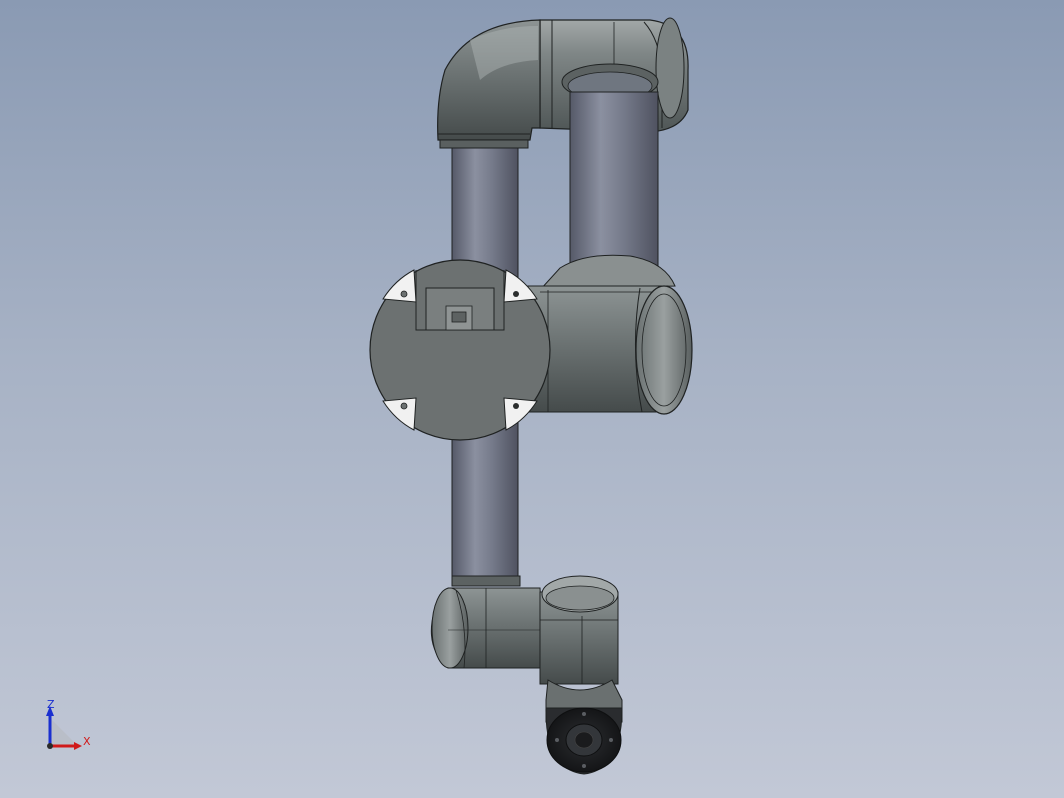  I want to click on axis-triad: Z X, so click(68, 727).